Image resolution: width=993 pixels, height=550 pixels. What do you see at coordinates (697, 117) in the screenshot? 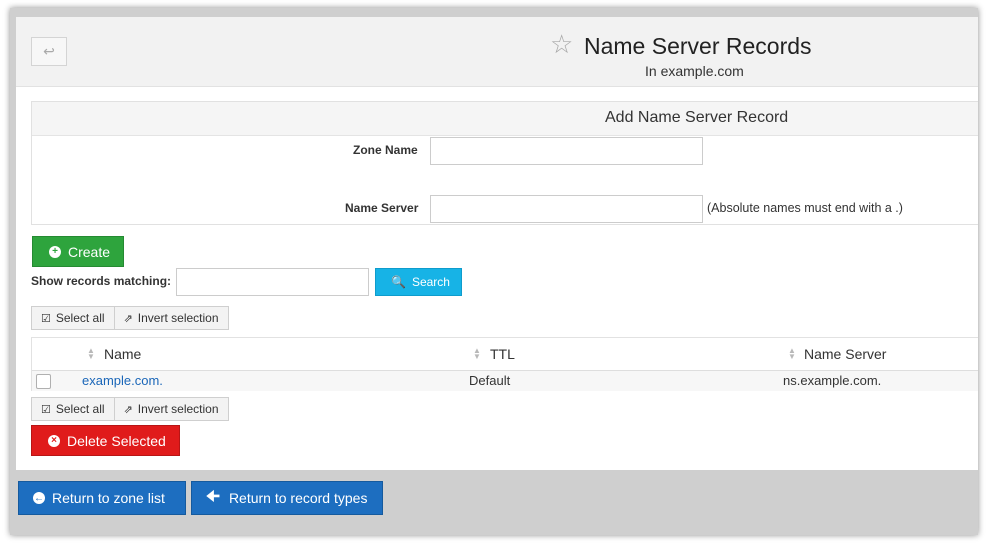
I see `form-title: Add Name Server Record` at bounding box center [697, 117].